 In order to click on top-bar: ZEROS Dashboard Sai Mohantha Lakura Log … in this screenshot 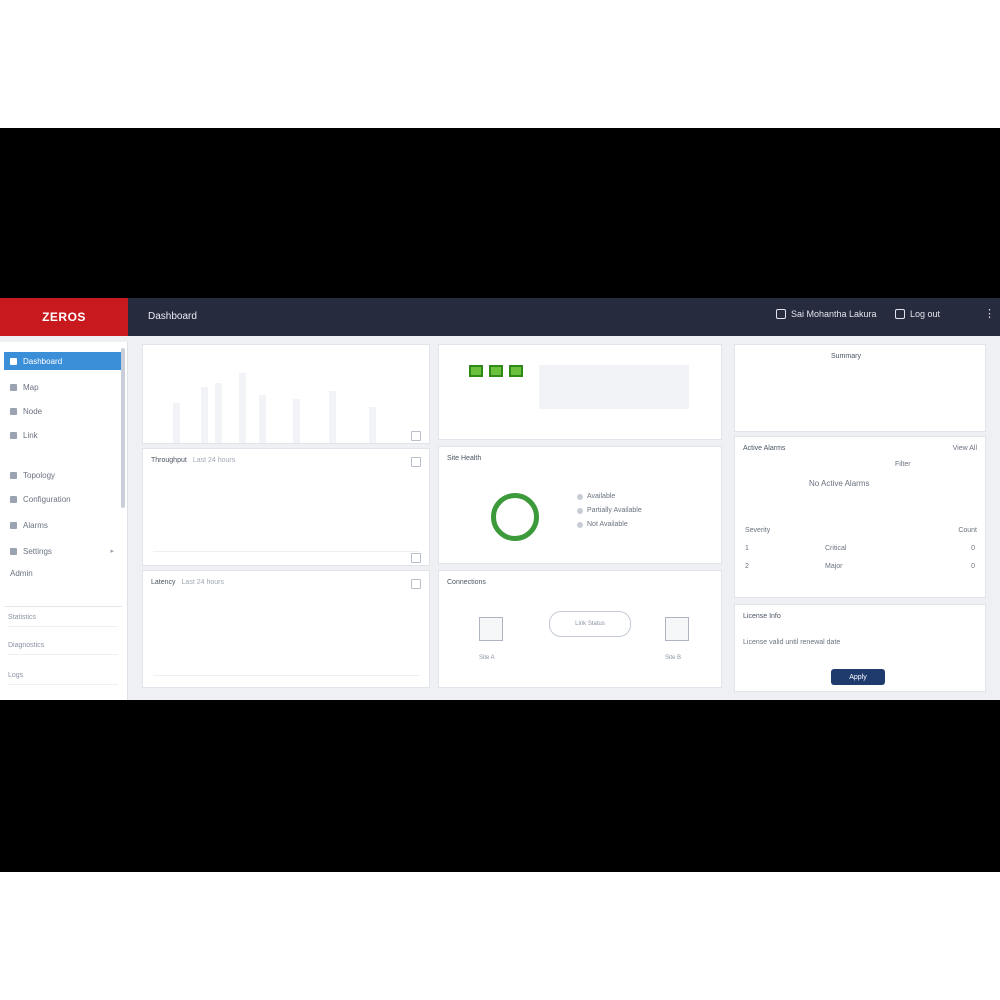, I will do `click(500, 317)`.